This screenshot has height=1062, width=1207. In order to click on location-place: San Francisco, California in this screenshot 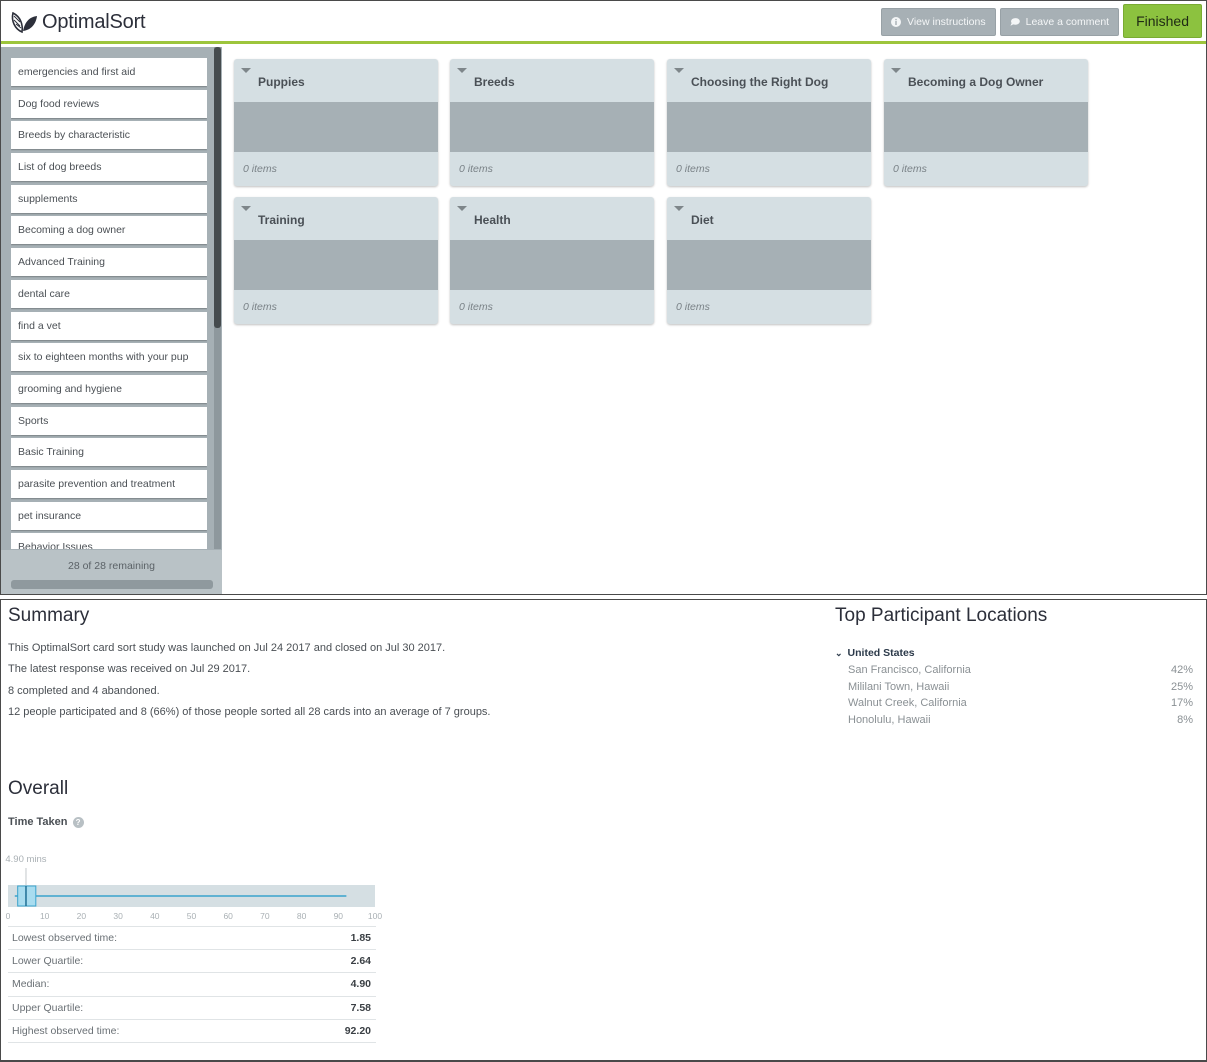, I will do `click(909, 670)`.